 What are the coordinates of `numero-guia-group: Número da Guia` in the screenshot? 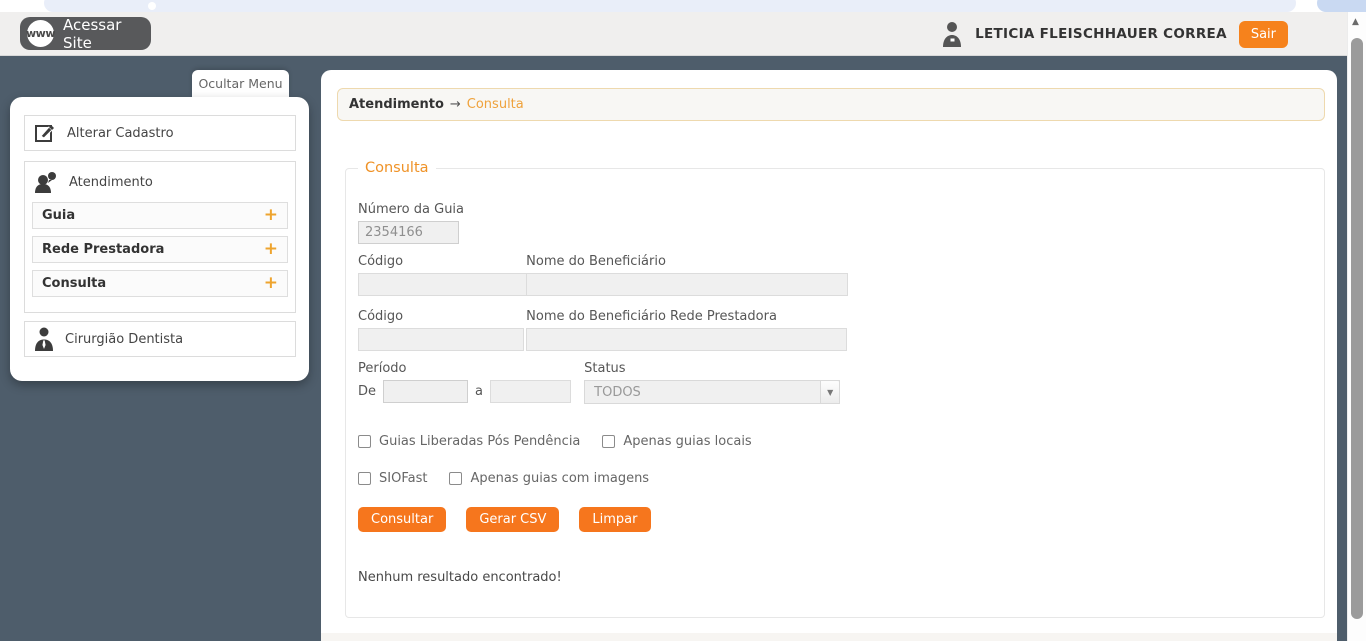 It's located at (411, 223).